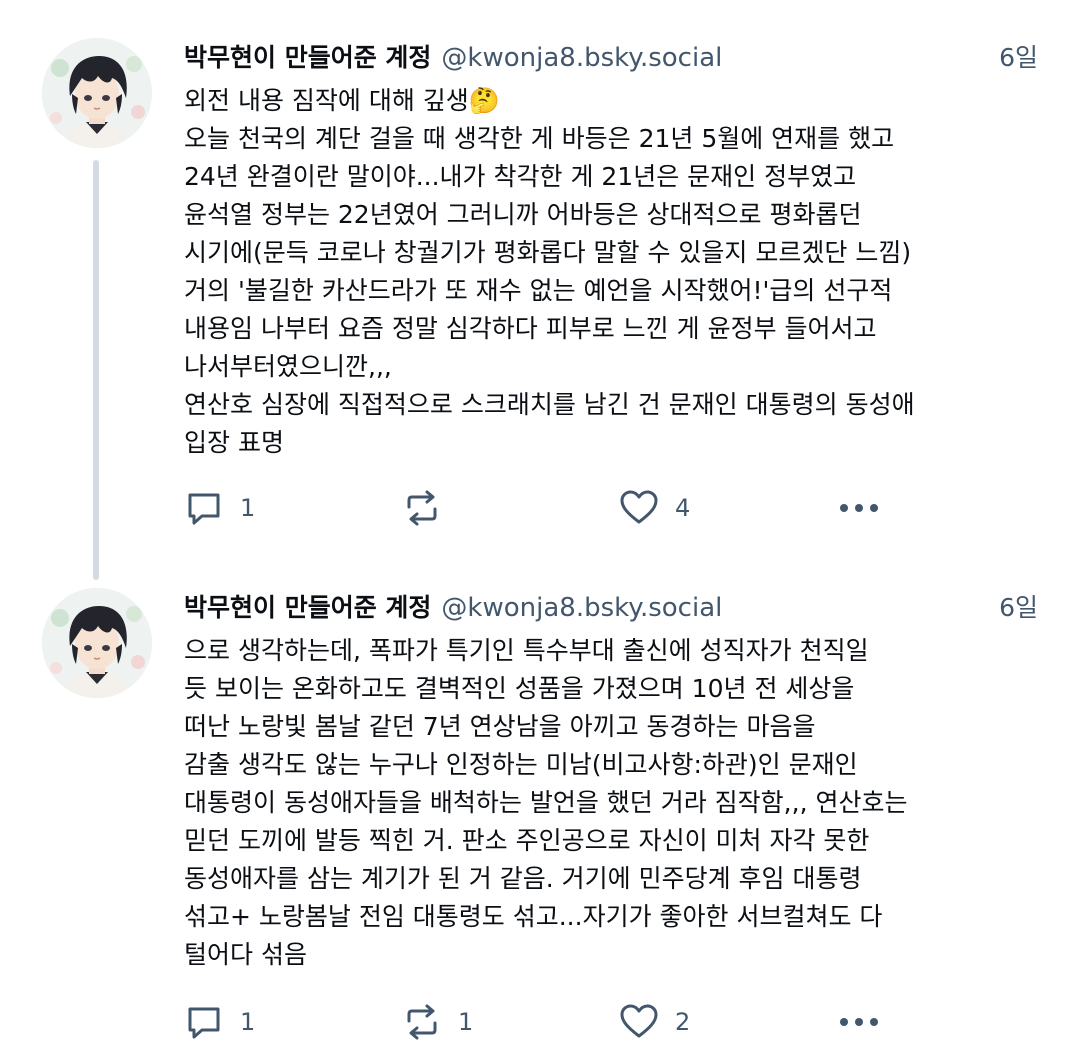 The height and width of the screenshot is (1050, 1080). What do you see at coordinates (683, 1022) in the screenshot?
I see `like-count: 2` at bounding box center [683, 1022].